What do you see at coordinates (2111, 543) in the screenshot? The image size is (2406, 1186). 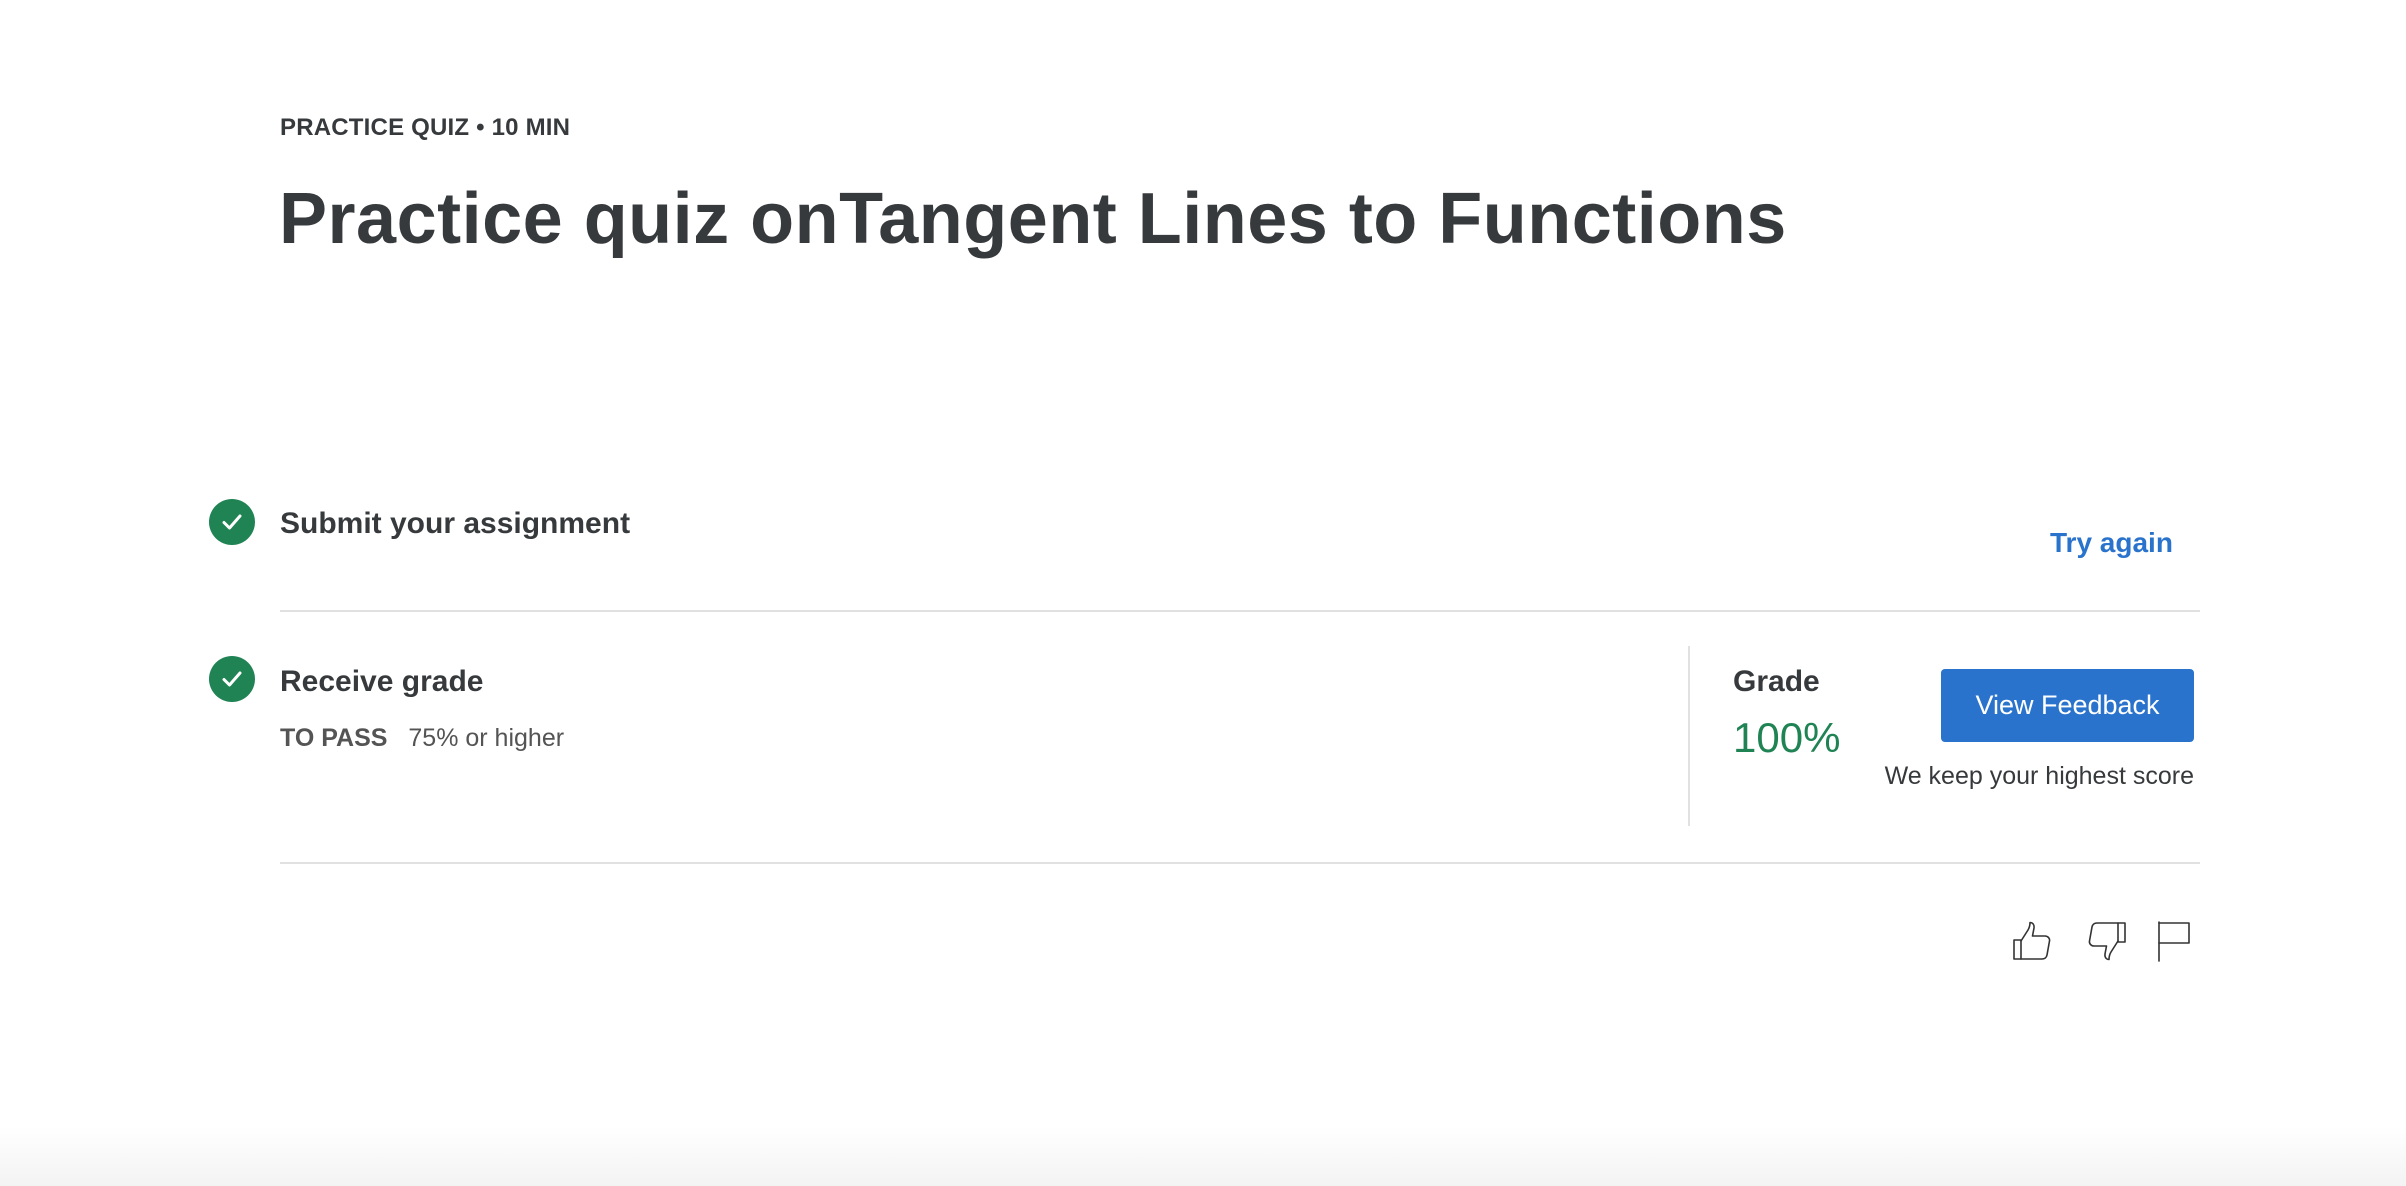 I see `try-again-link: Try again` at bounding box center [2111, 543].